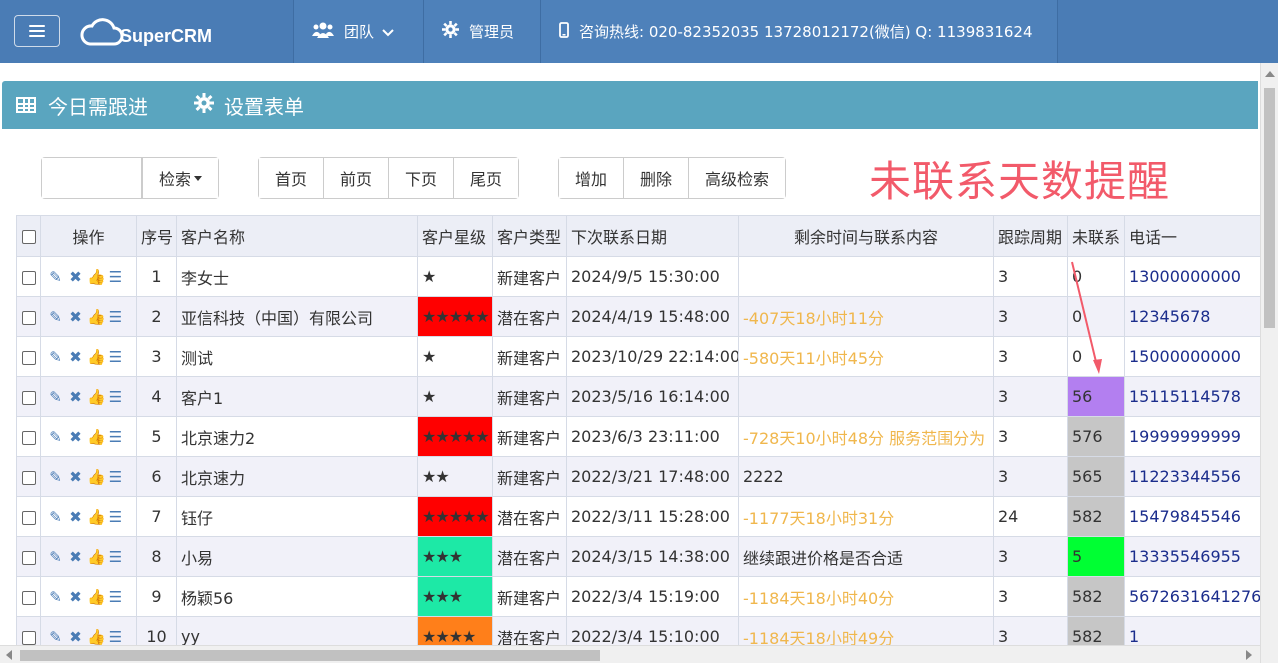 The width and height of the screenshot is (1278, 663). I want to click on next-page-button: 下页, so click(421, 178).